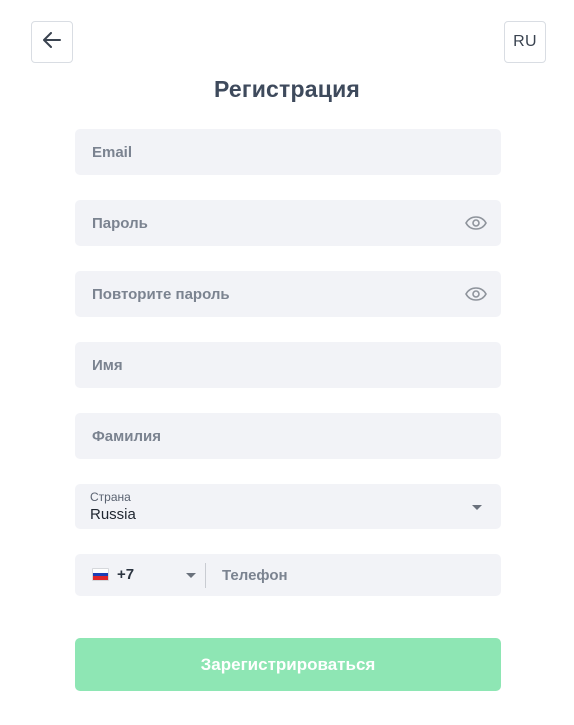  I want to click on email-field-wrapper, so click(288, 152).